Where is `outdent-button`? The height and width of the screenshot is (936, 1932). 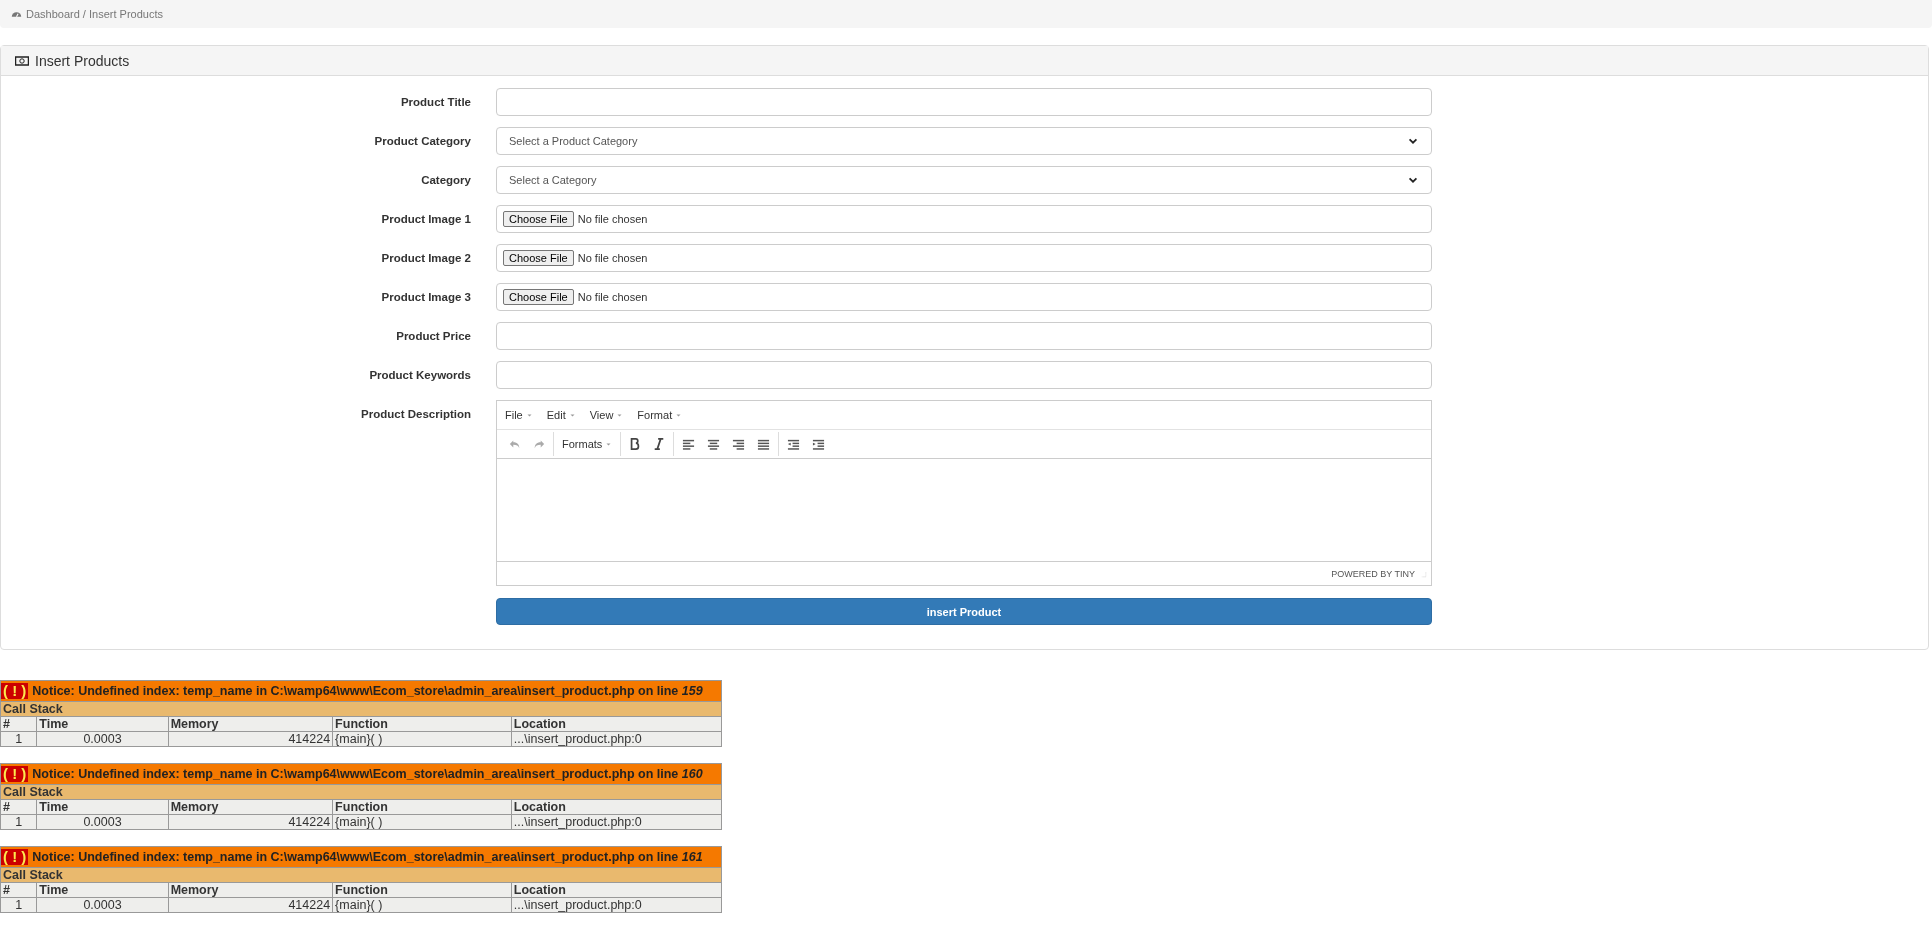 outdent-button is located at coordinates (794, 444).